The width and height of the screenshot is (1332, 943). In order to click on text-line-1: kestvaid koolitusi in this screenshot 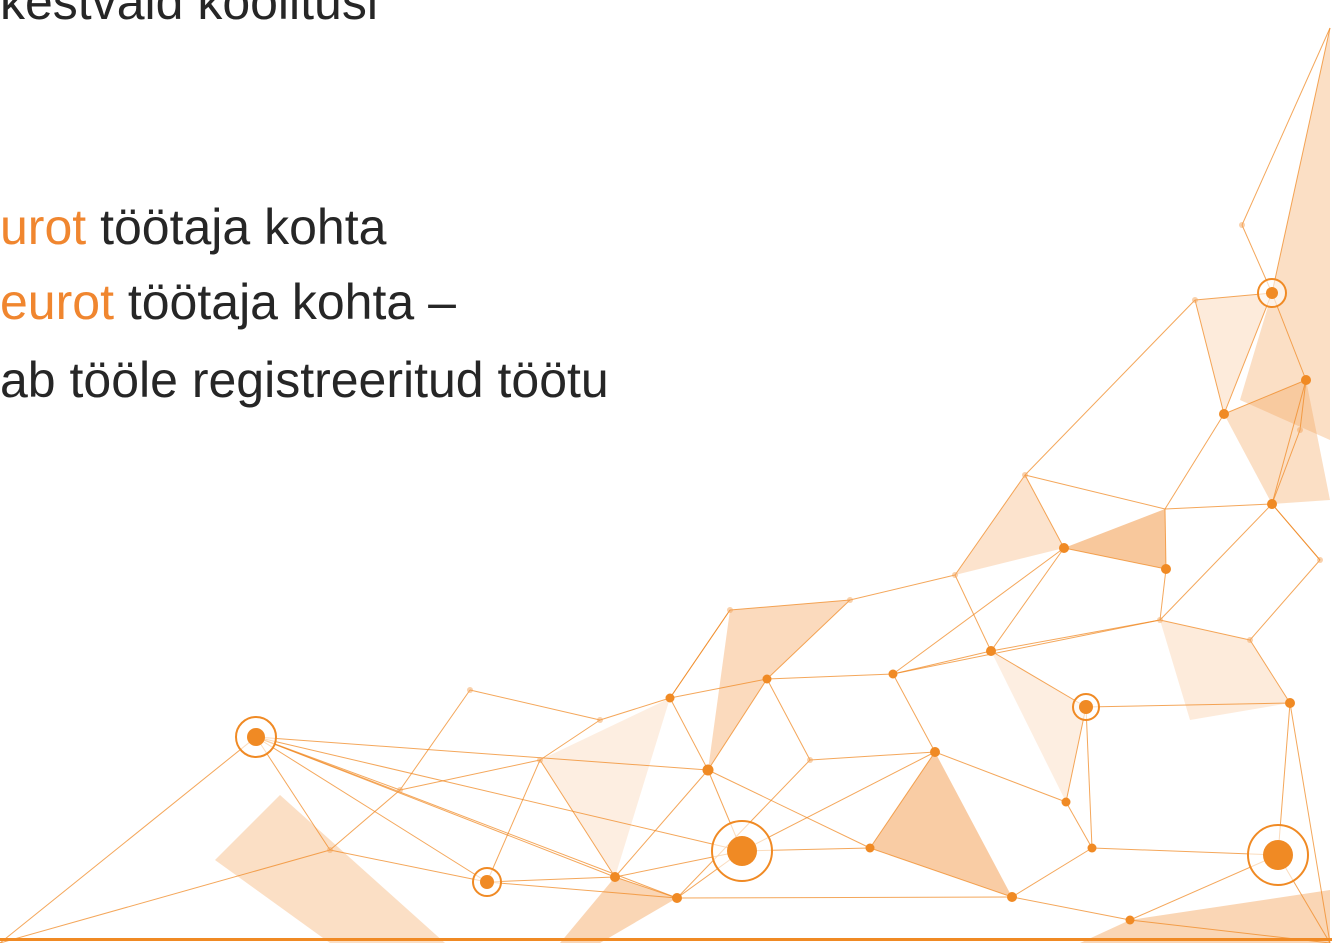, I will do `click(189, 16)`.